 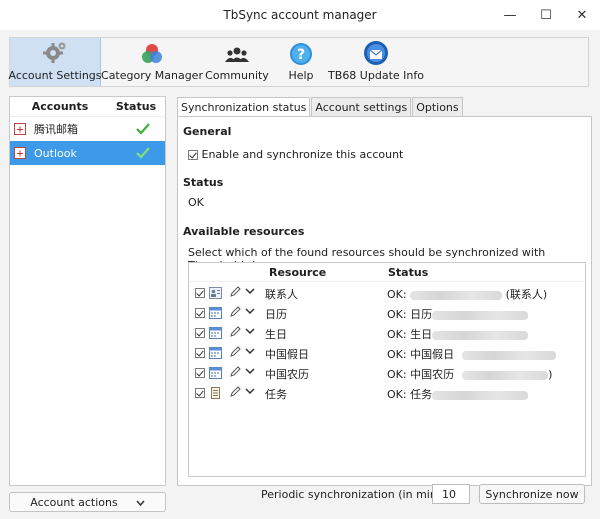 What do you see at coordinates (237, 75) in the screenshot?
I see `toolbar-label: Community` at bounding box center [237, 75].